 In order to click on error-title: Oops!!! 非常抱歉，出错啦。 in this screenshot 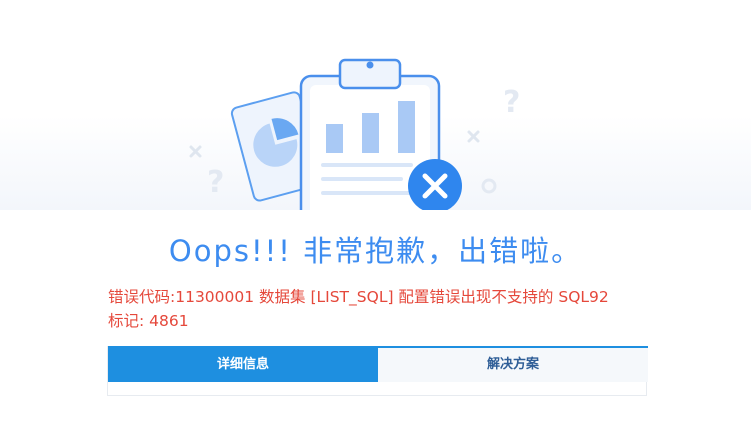, I will do `click(375, 251)`.